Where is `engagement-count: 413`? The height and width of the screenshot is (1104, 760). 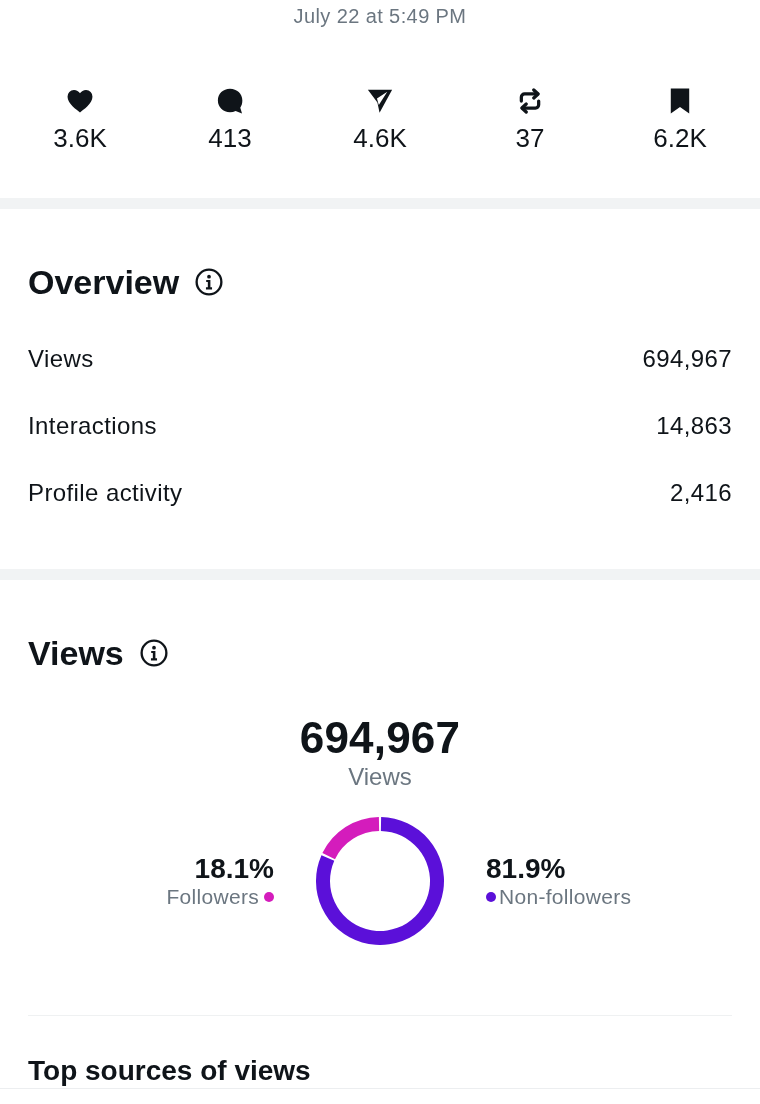
engagement-count: 413 is located at coordinates (230, 138).